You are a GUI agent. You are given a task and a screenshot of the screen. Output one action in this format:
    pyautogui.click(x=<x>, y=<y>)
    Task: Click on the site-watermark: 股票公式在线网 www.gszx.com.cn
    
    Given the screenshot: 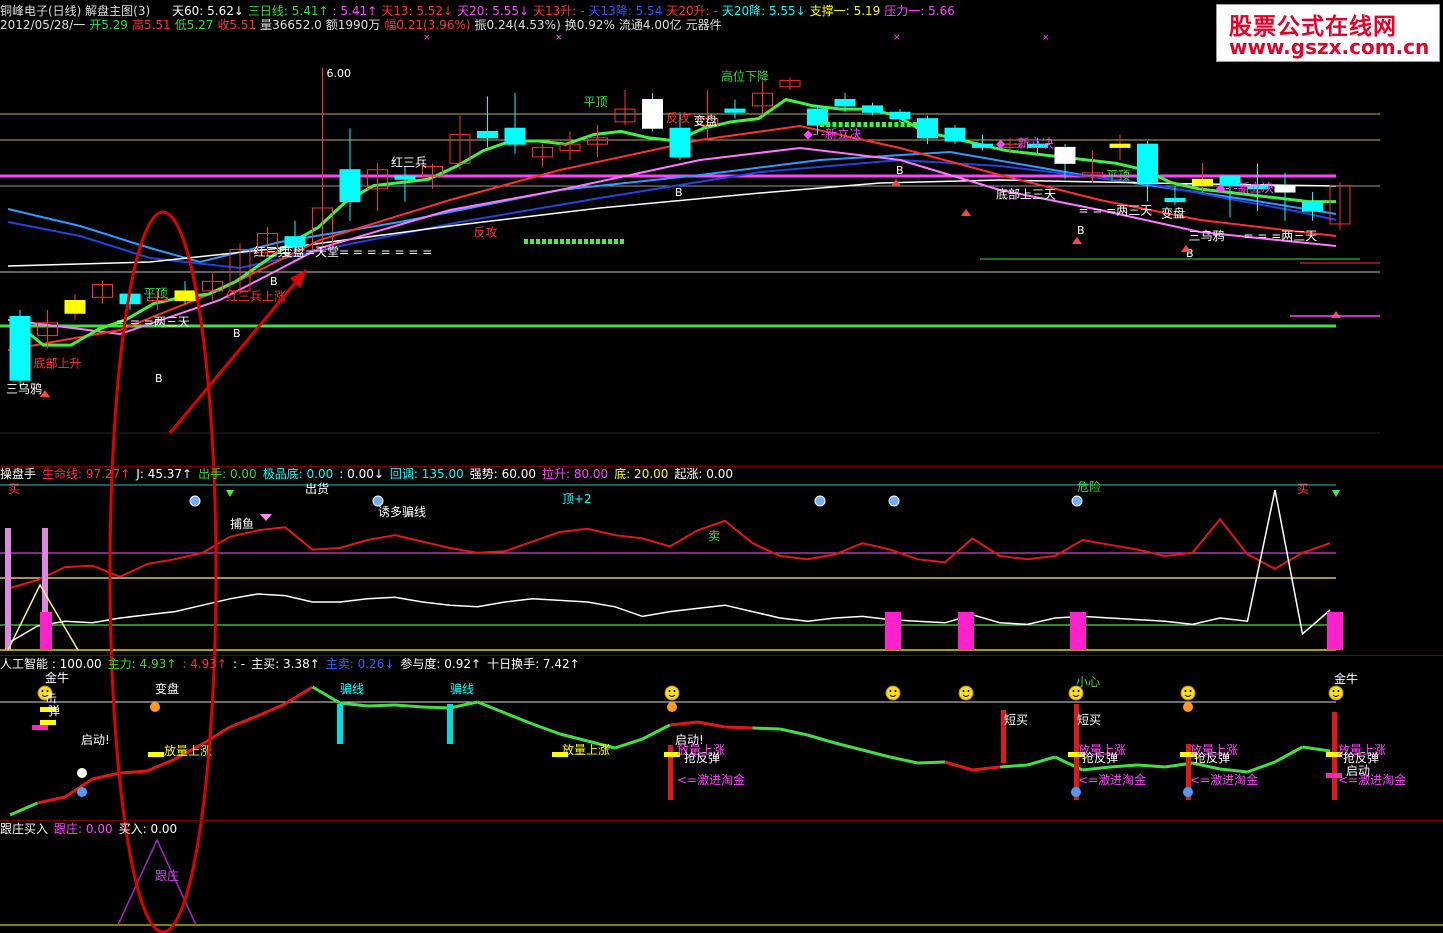 What is the action you would take?
    pyautogui.click(x=1328, y=33)
    